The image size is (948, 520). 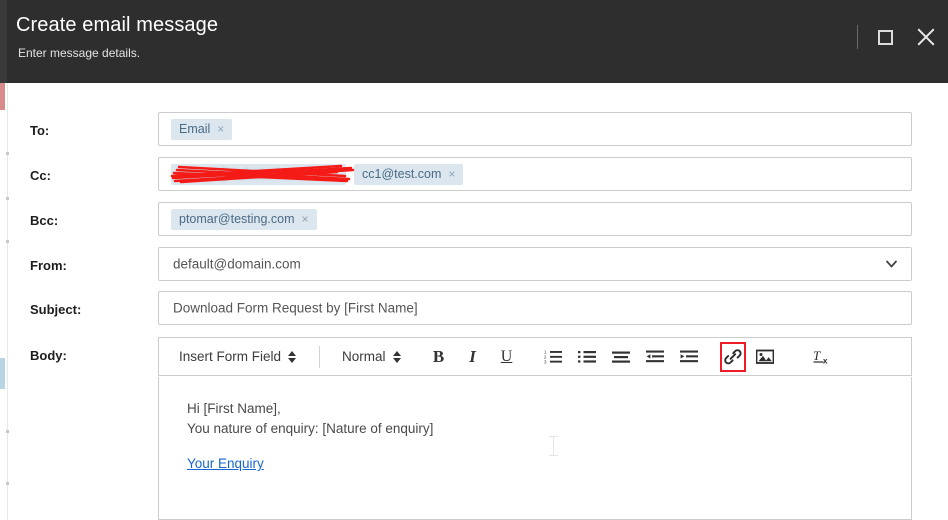 I want to click on clear-formatting-button: T x, so click(x=823, y=357).